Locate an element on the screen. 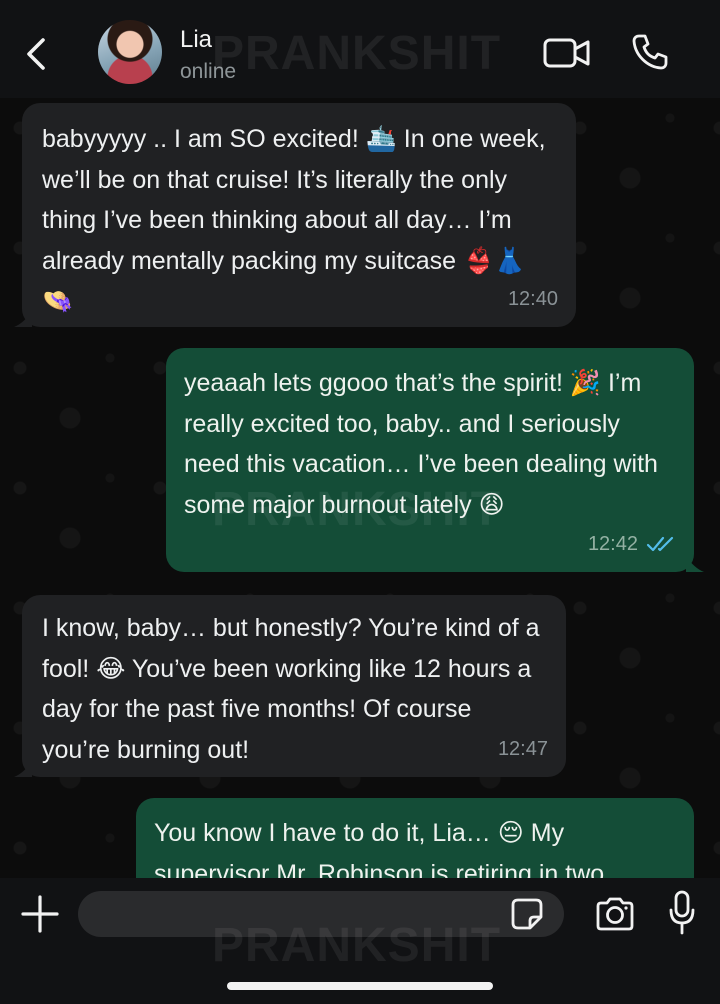 The height and width of the screenshot is (1004, 720). watermark-top: PRANKSHIT is located at coordinates (357, 53).